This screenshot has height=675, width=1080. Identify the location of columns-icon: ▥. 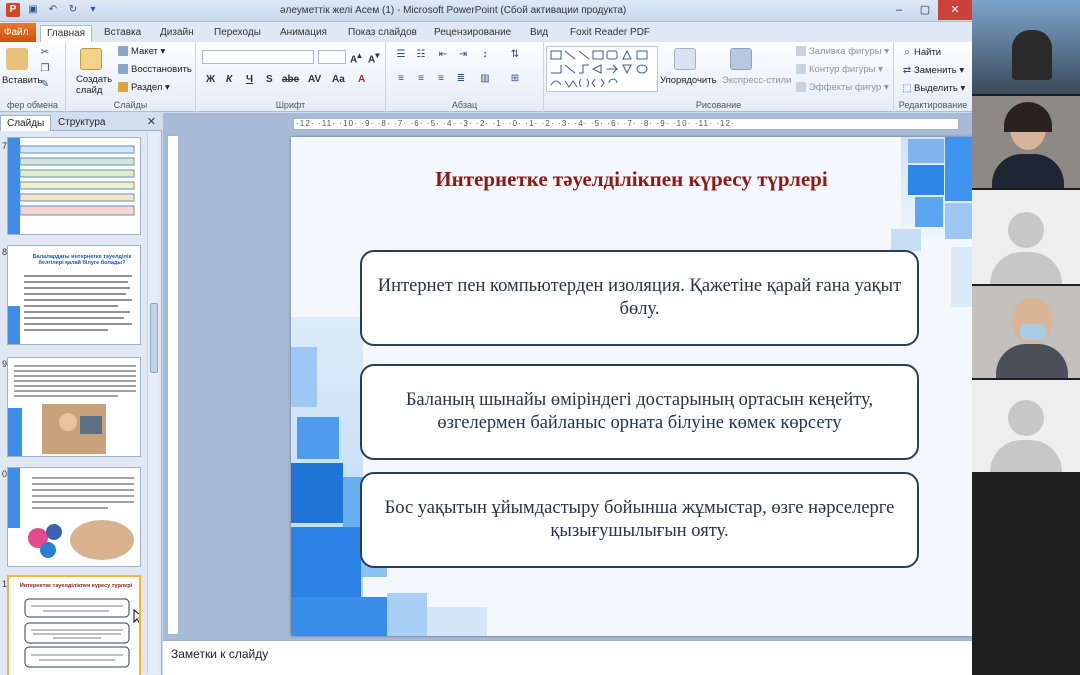
(485, 79).